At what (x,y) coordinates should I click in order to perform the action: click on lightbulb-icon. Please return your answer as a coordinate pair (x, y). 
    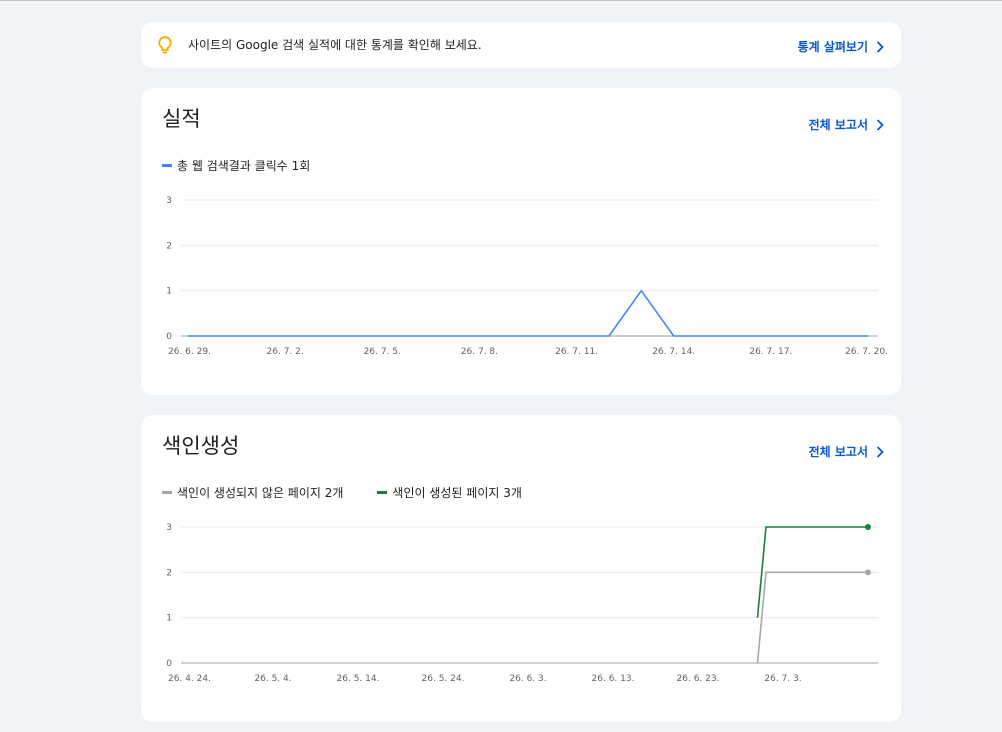
    Looking at the image, I should click on (165, 45).